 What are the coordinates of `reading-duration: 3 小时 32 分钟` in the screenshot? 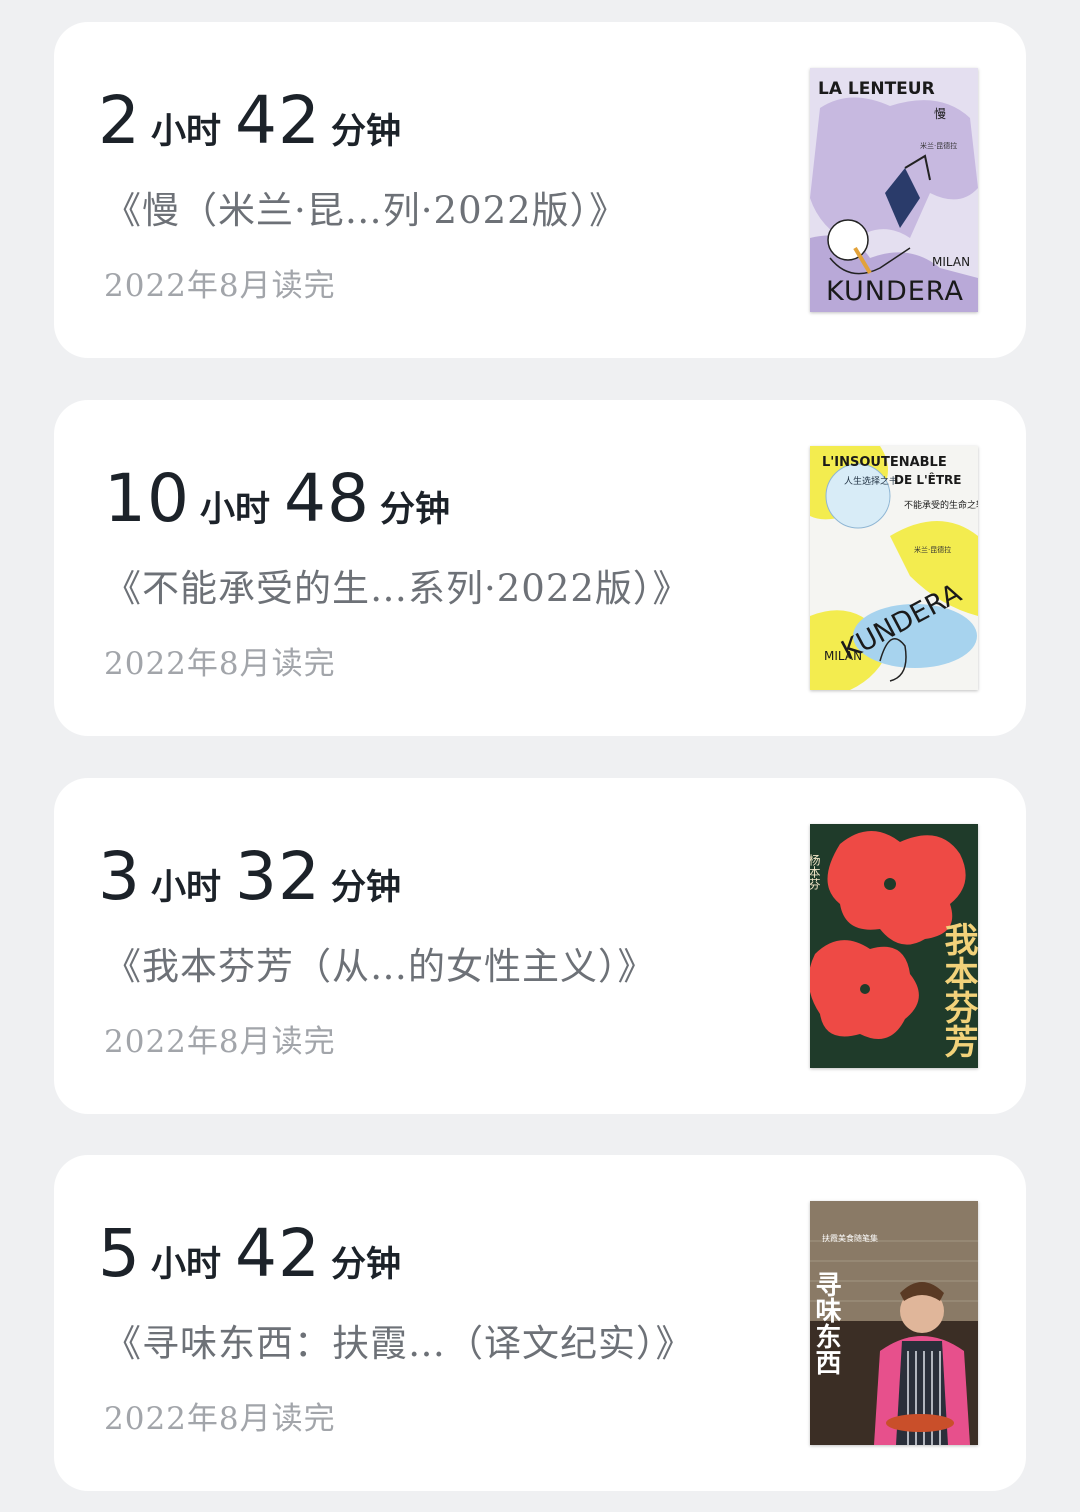 It's located at (249, 878).